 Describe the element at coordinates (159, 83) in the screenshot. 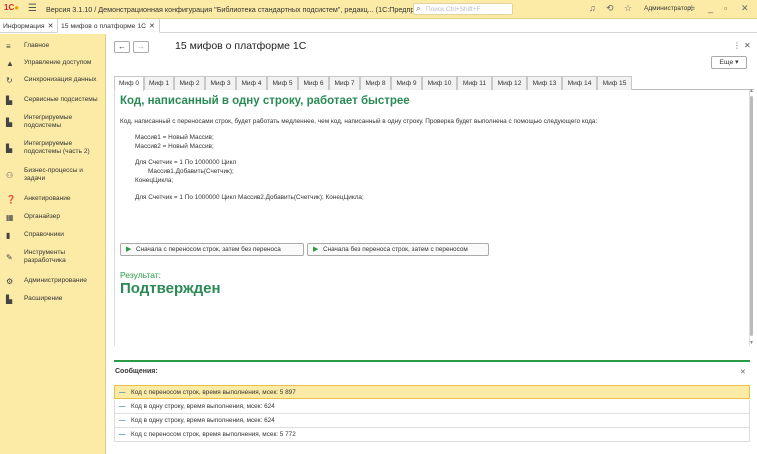

I see `tab-myth-1: Миф 1` at that location.